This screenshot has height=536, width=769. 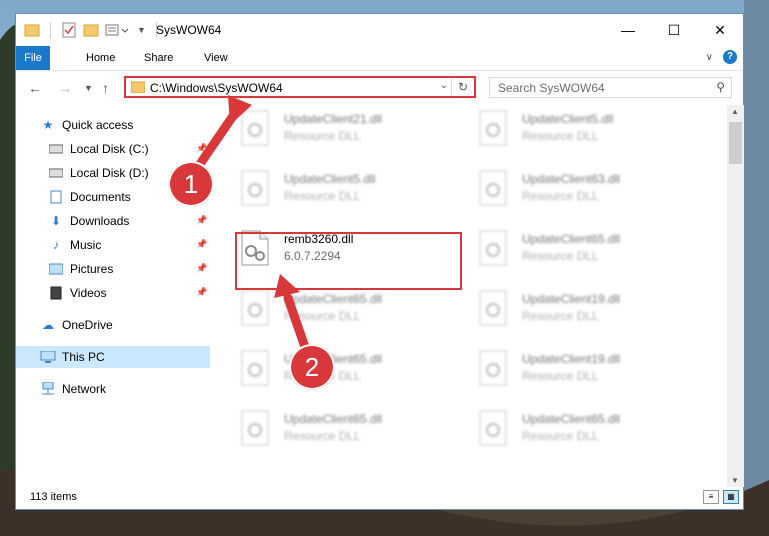 I want to click on customize-icon, so click(x=118, y=30).